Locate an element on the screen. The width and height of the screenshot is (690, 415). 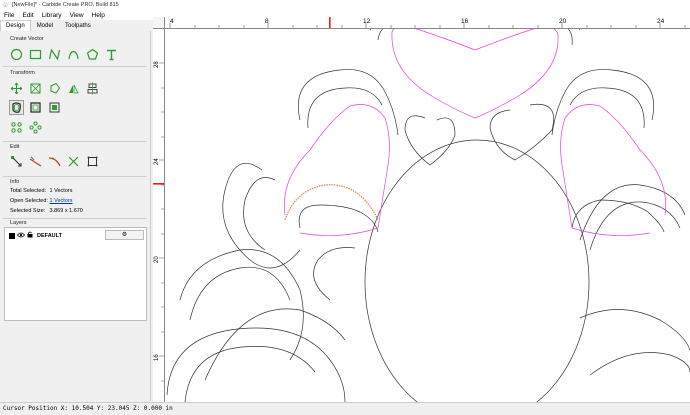
text-tool-icon is located at coordinates (111, 54).